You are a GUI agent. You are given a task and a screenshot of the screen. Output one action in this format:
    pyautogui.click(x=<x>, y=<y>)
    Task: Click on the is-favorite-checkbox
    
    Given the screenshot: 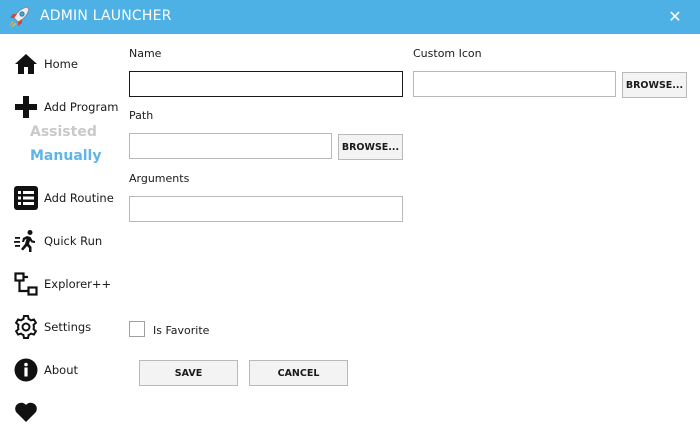 What is the action you would take?
    pyautogui.click(x=137, y=329)
    